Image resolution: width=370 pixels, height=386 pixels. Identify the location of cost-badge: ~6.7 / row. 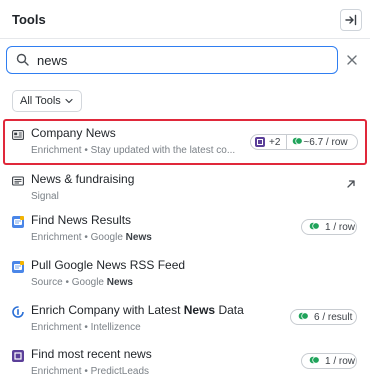
(317, 142).